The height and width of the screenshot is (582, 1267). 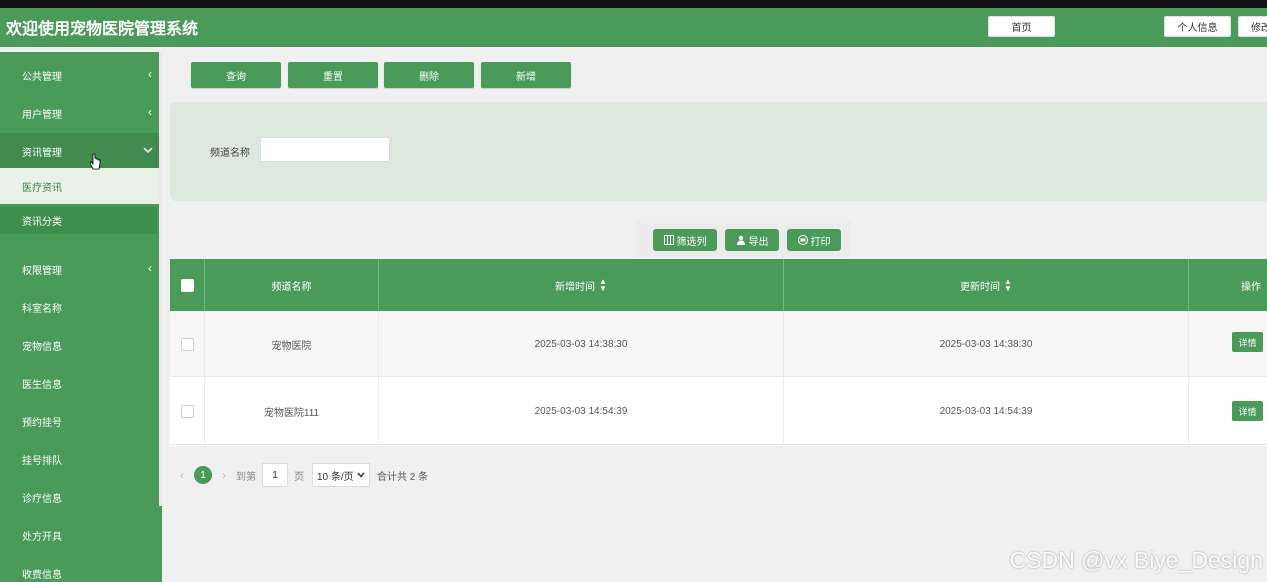 What do you see at coordinates (79, 383) in the screenshot?
I see `sidebar-item-doctors: 医生信息` at bounding box center [79, 383].